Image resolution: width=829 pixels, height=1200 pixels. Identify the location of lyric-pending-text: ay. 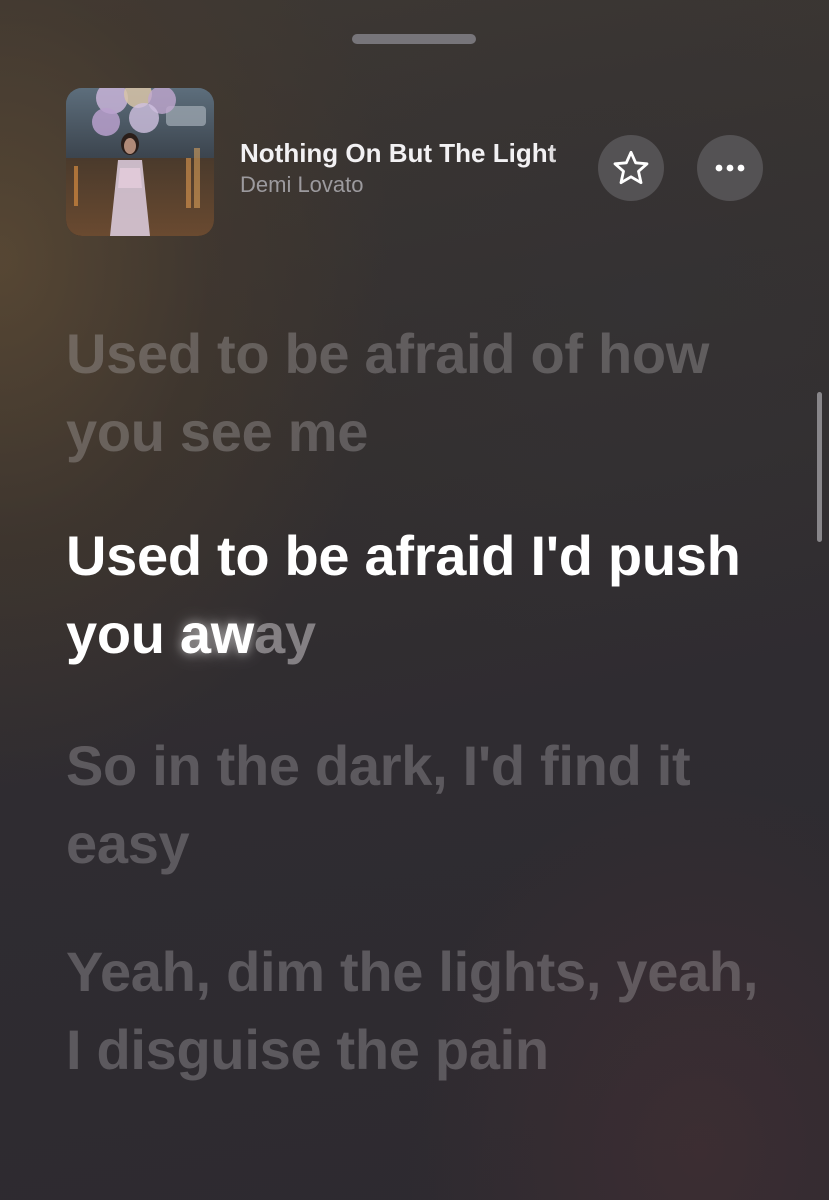
(285, 633).